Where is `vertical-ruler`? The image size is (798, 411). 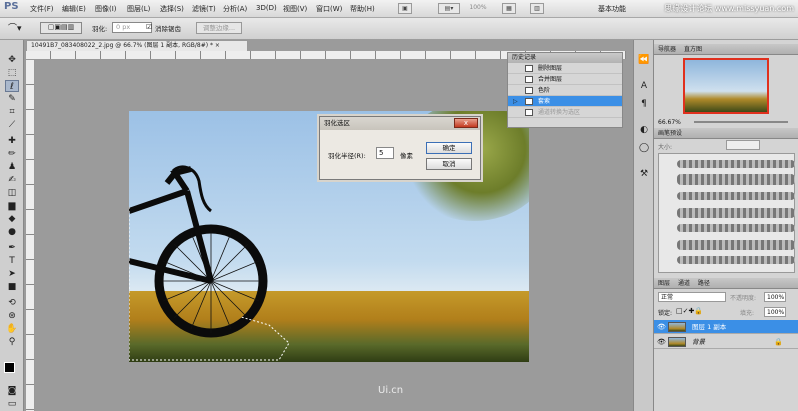 vertical-ruler is located at coordinates (30, 235).